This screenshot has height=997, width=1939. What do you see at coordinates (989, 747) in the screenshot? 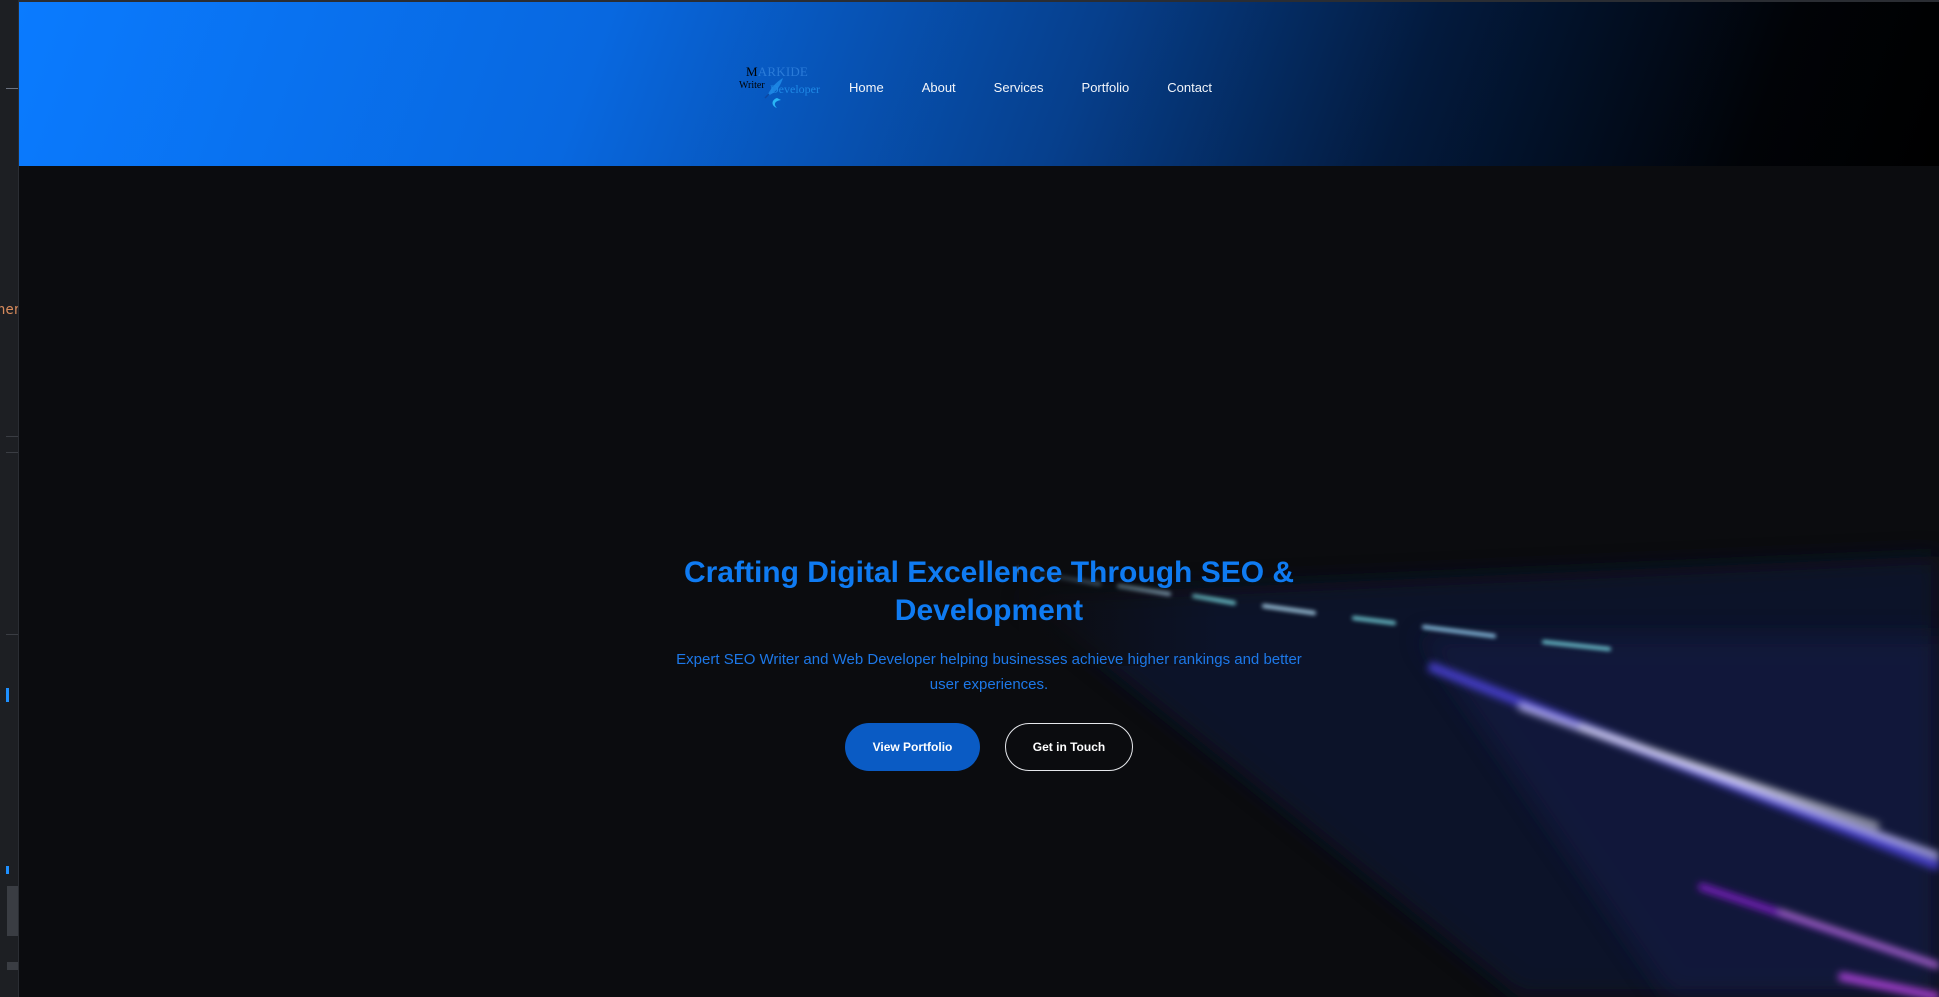
I see `hero-buttons: View Portfolio Get in Touch` at bounding box center [989, 747].